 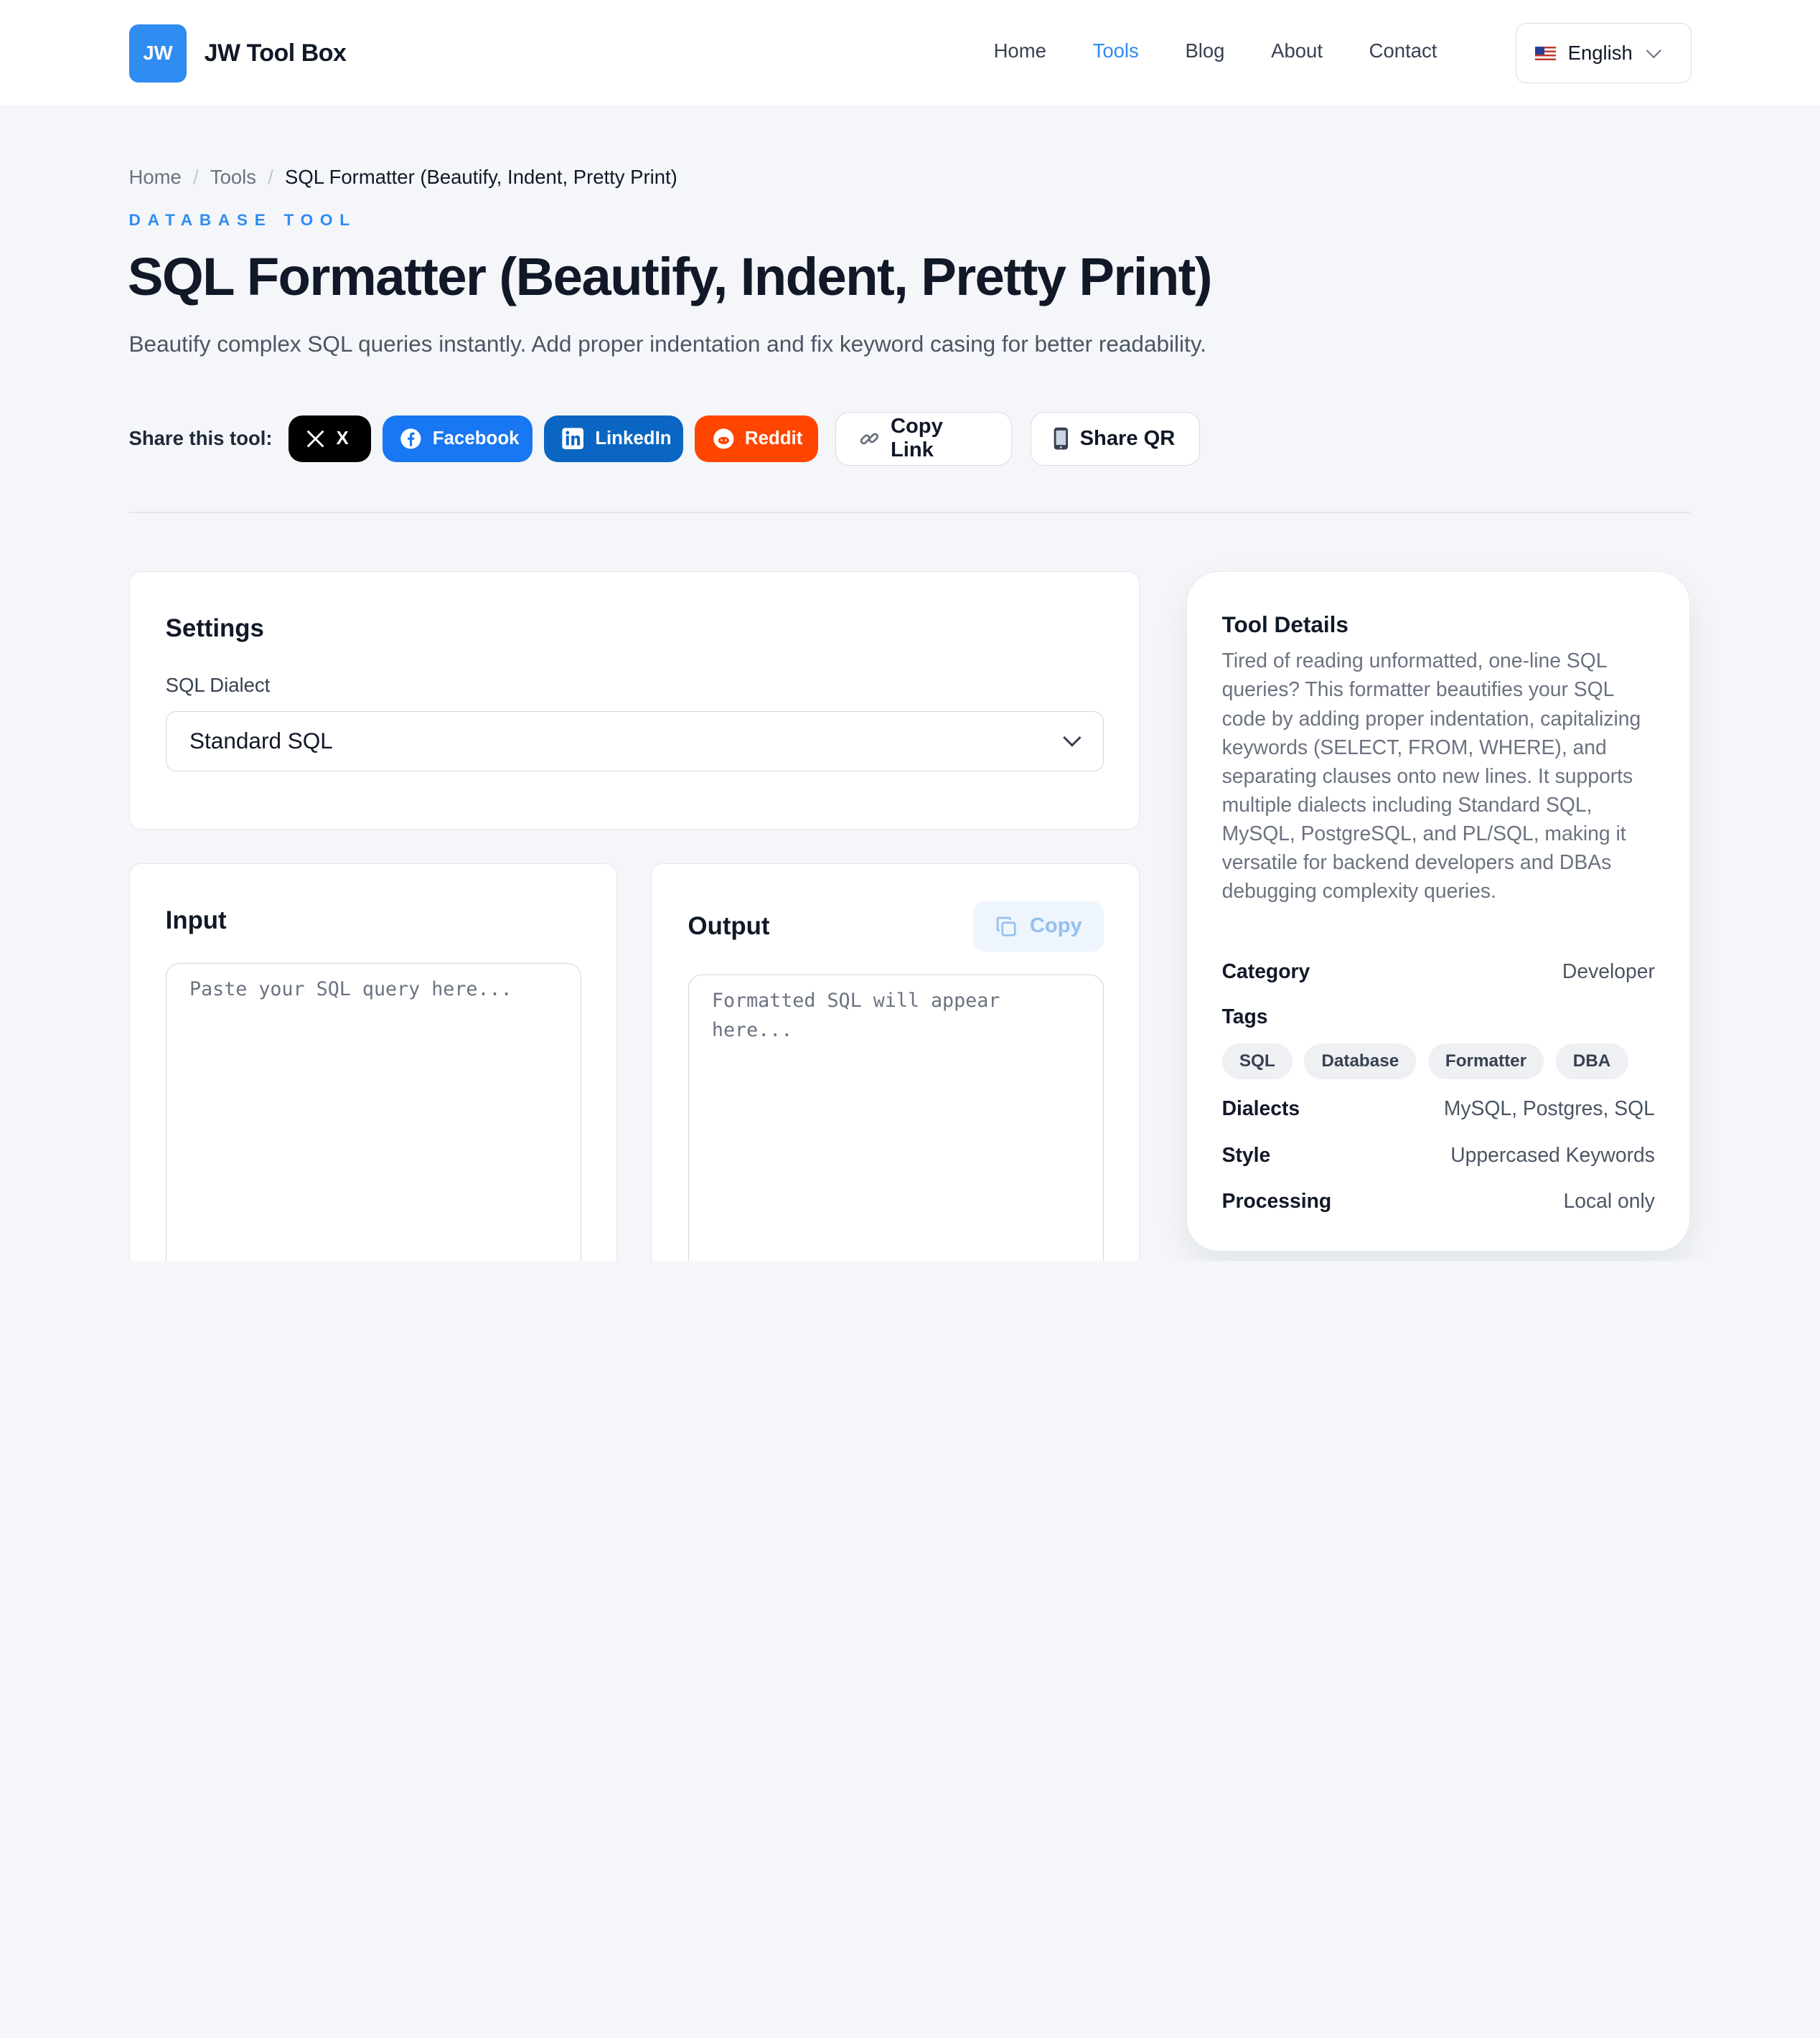 What do you see at coordinates (1591, 1061) in the screenshot?
I see `tag-dba: DBA` at bounding box center [1591, 1061].